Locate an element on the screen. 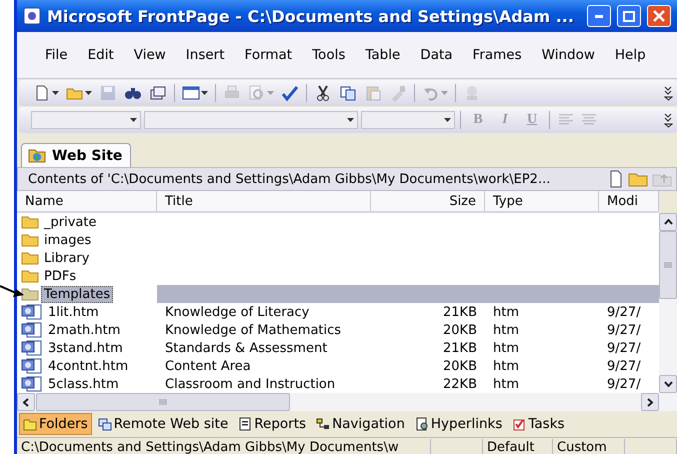  new-page-icon is located at coordinates (616, 179).